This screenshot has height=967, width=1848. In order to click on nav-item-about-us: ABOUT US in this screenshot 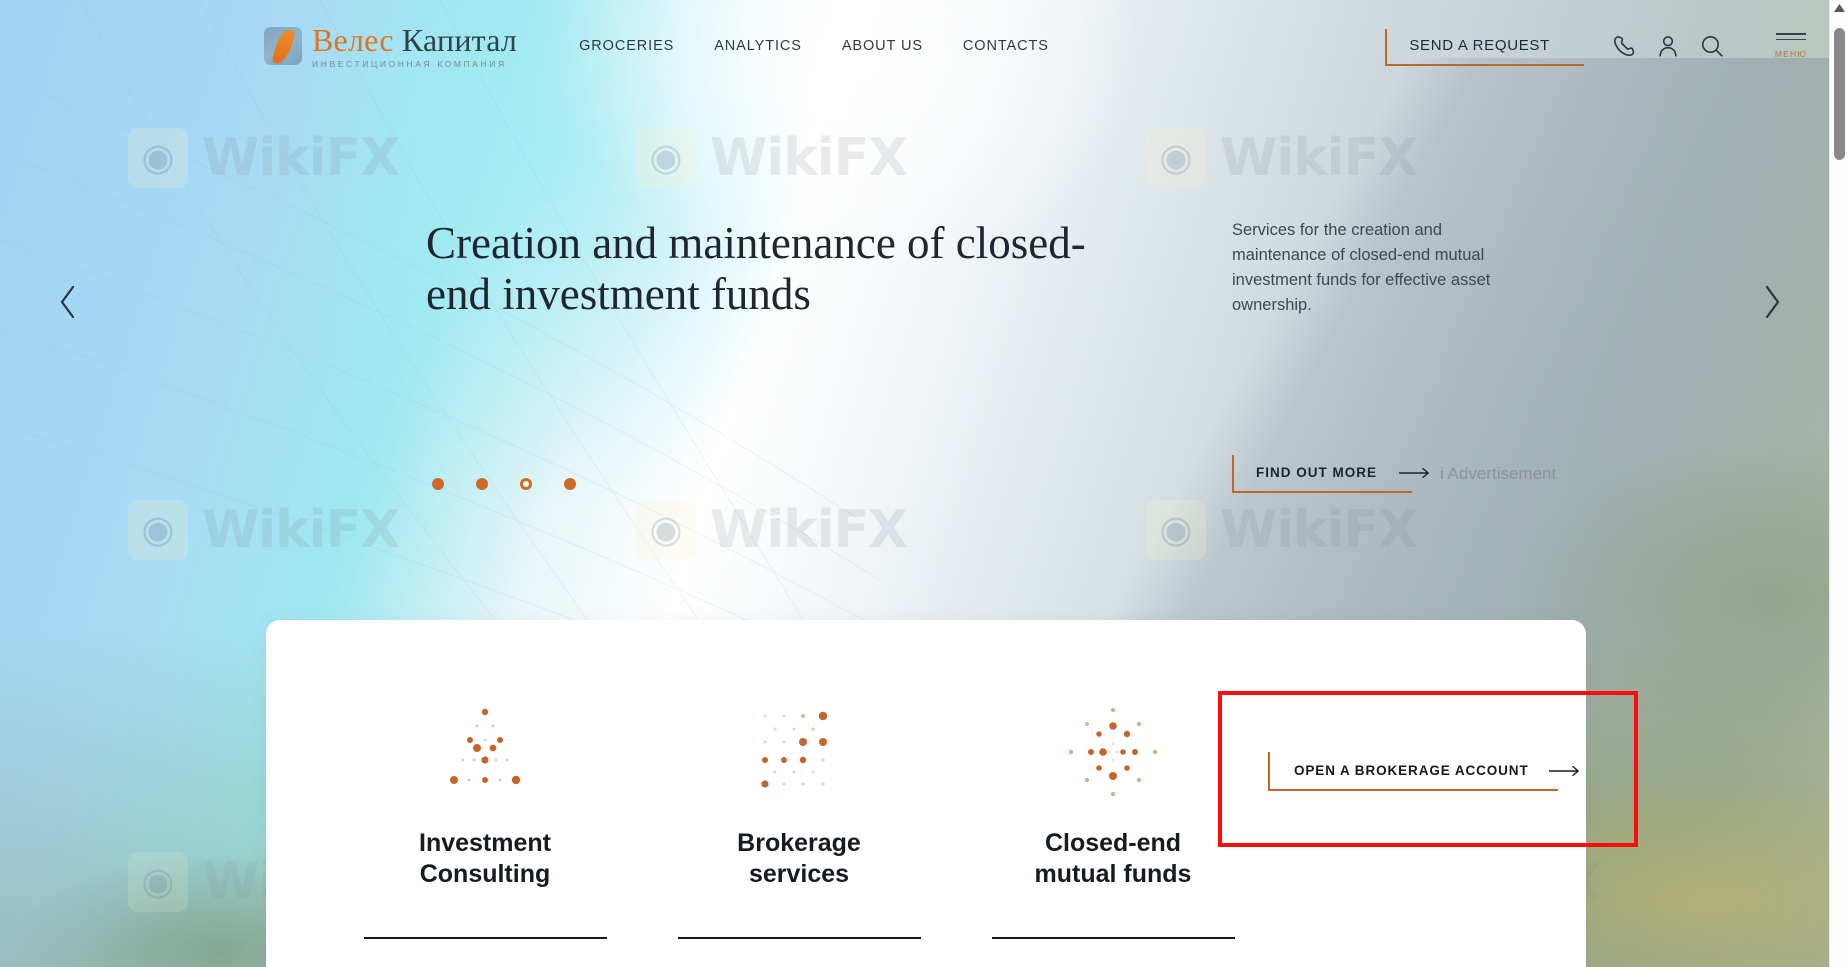, I will do `click(882, 46)`.